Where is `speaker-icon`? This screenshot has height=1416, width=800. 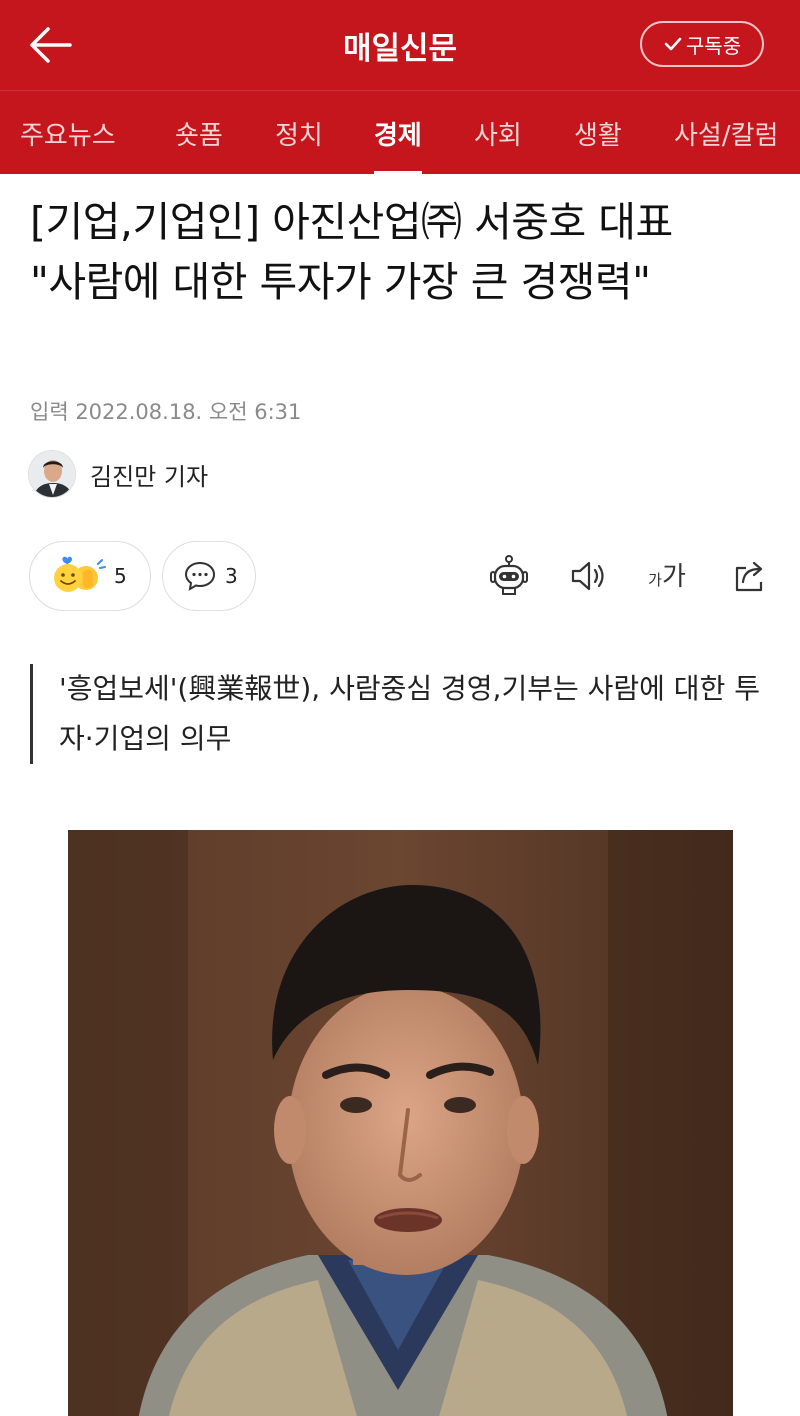 speaker-icon is located at coordinates (587, 576).